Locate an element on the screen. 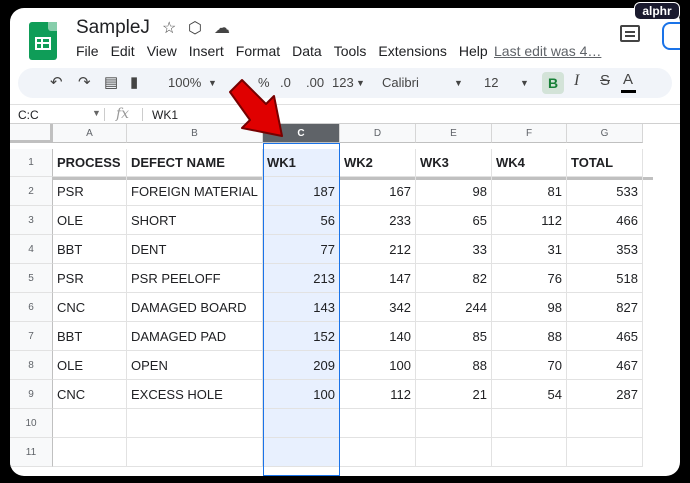 The width and height of the screenshot is (690, 483). row-header: 11 is located at coordinates (31, 452).